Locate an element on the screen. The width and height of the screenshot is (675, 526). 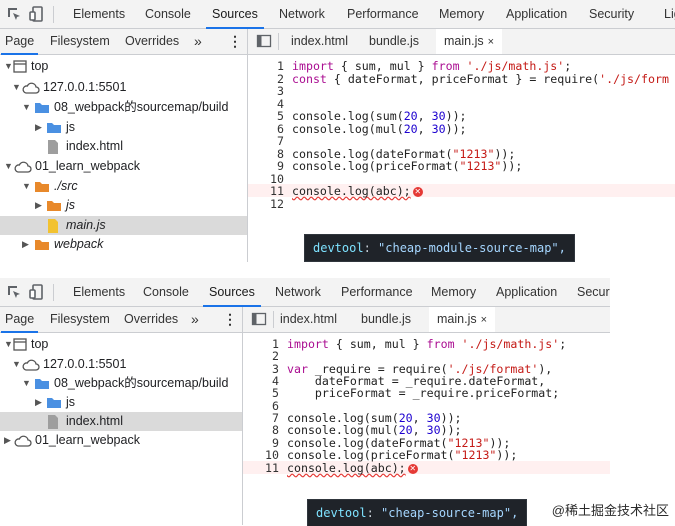
tree-item-folder-webpack: ▶ webpack is located at coordinates (123, 244).